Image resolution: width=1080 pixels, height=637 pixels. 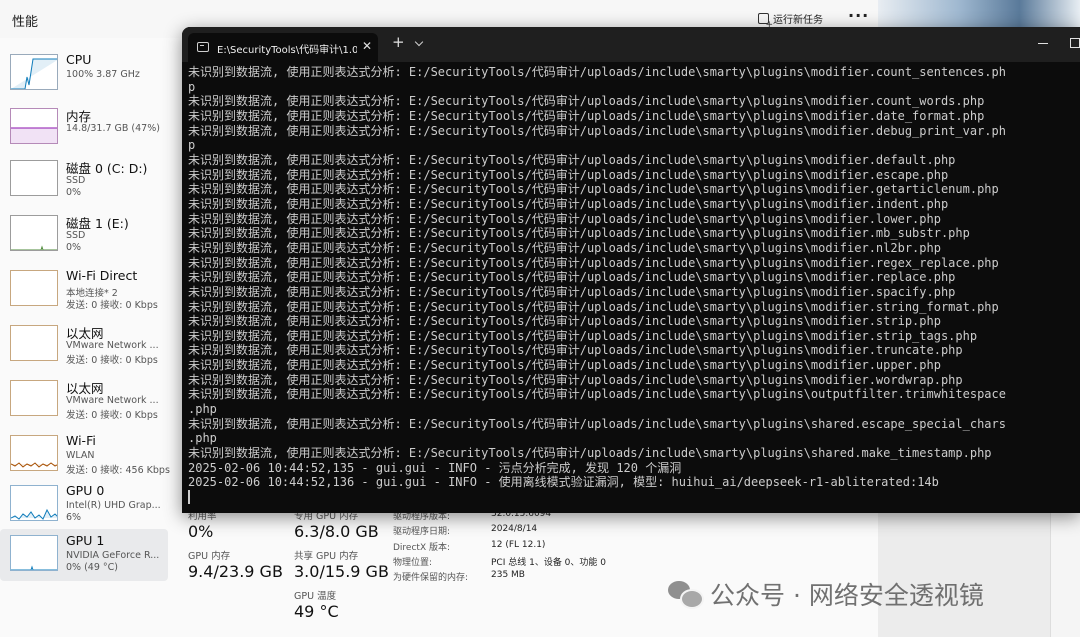 What do you see at coordinates (367, 46) in the screenshot?
I see `close-tab-icon: ✕` at bounding box center [367, 46].